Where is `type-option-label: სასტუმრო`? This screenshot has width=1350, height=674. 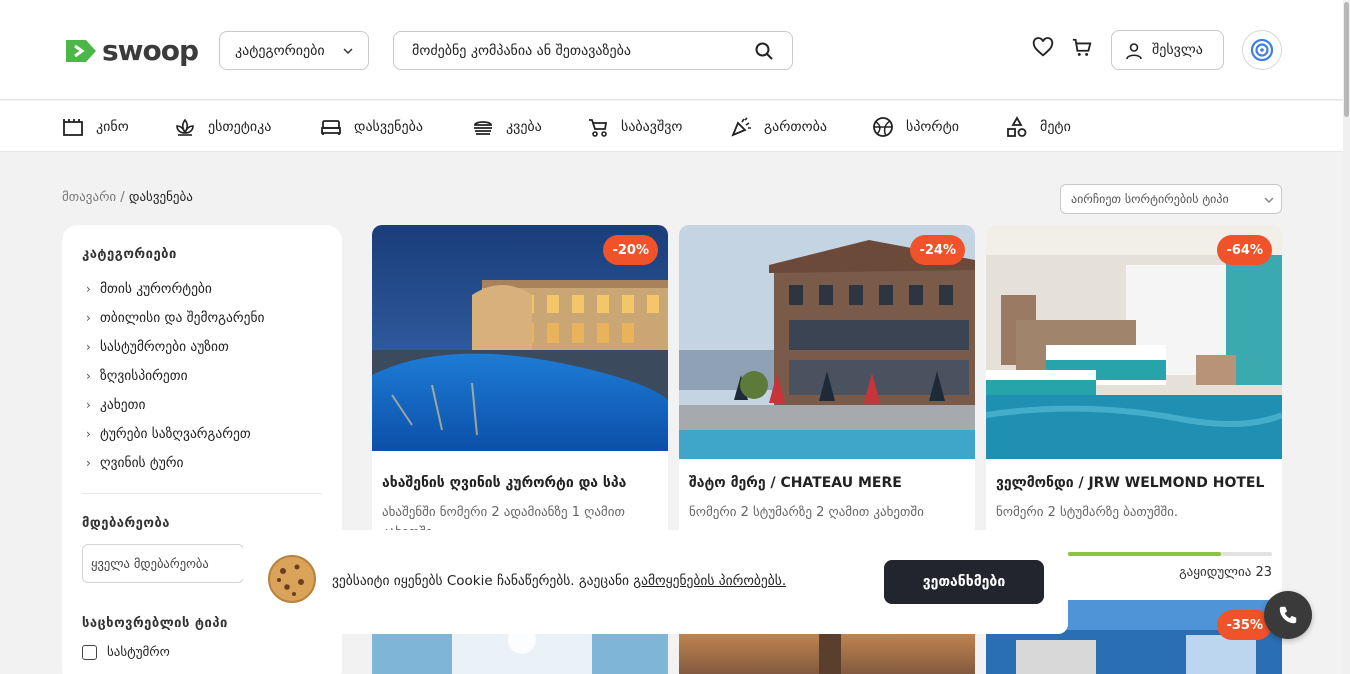 type-option-label: სასტუმრო is located at coordinates (138, 652).